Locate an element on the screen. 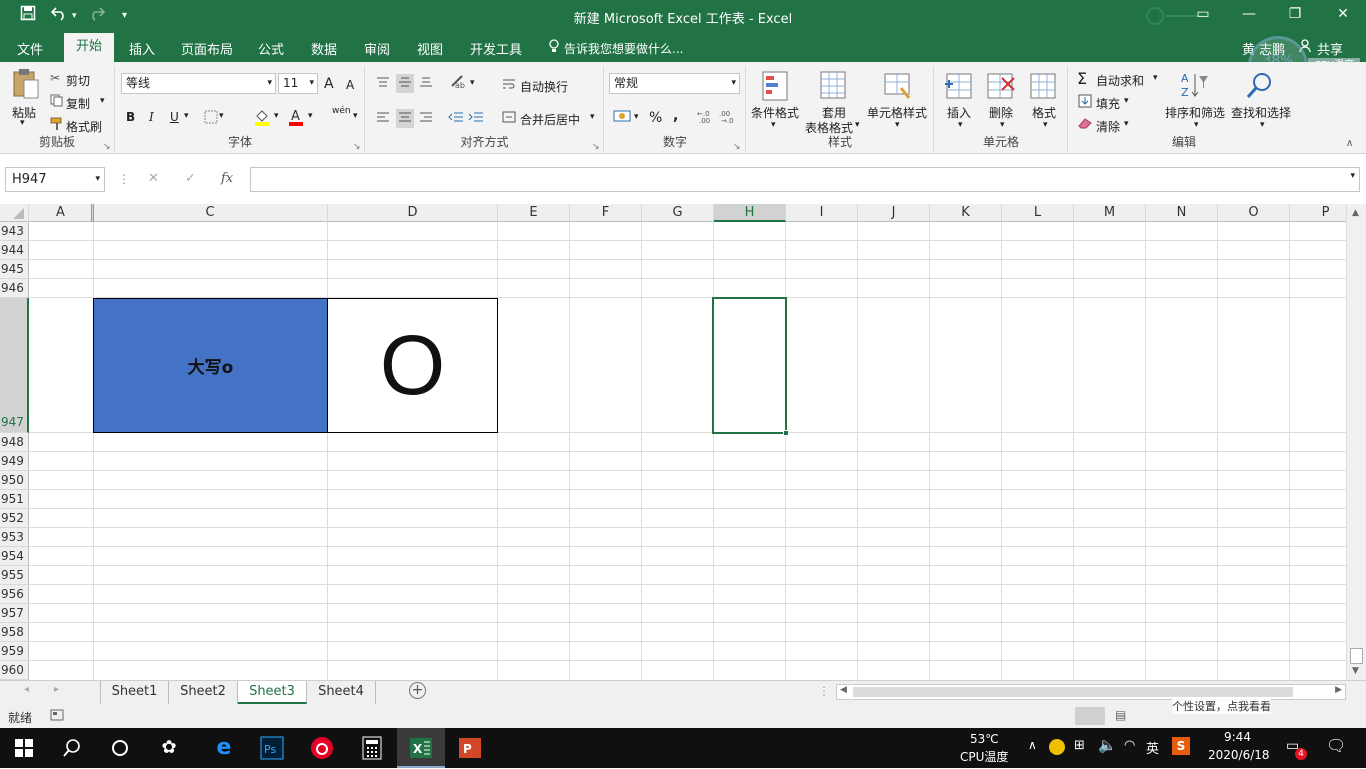 The height and width of the screenshot is (769, 1366). row-header: 957 is located at coordinates (14, 613).